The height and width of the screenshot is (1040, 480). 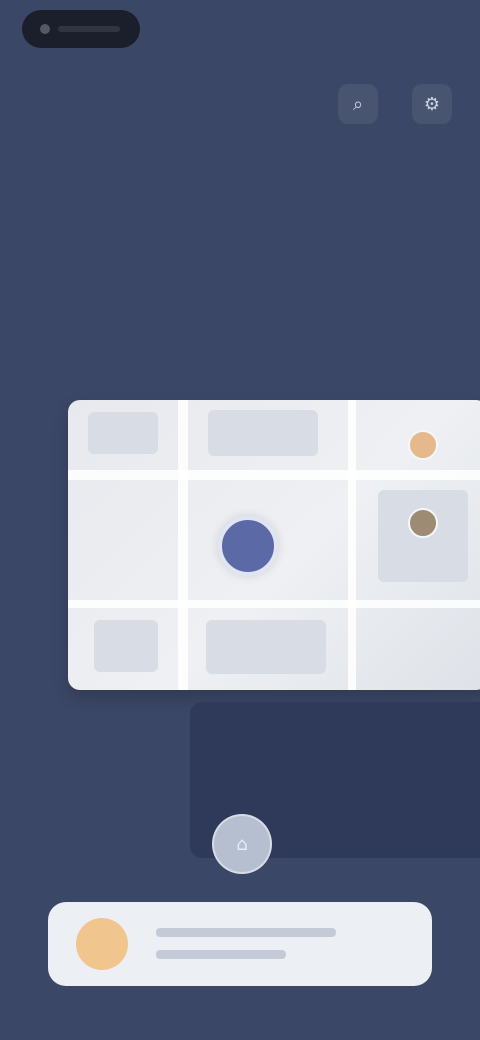 What do you see at coordinates (102, 944) in the screenshot?
I see `avatar` at bounding box center [102, 944].